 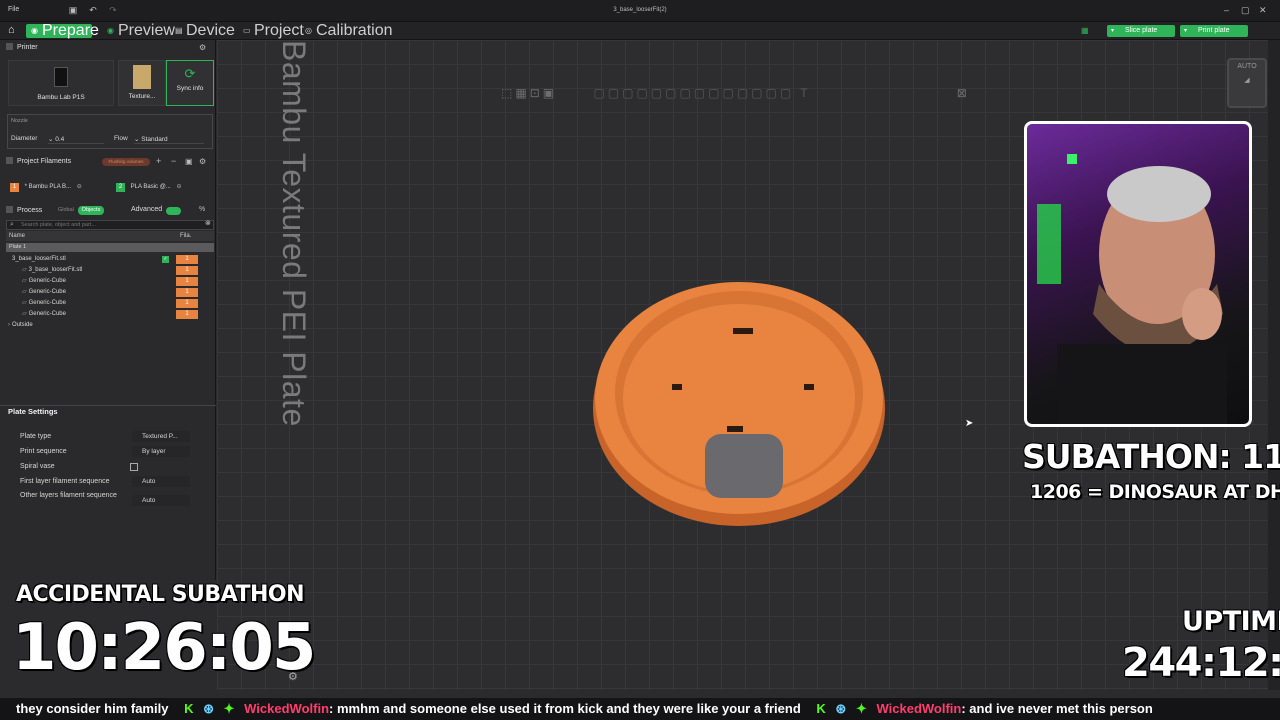 What do you see at coordinates (349, 31) in the screenshot?
I see `tab-calibration: ◎ Calibration` at bounding box center [349, 31].